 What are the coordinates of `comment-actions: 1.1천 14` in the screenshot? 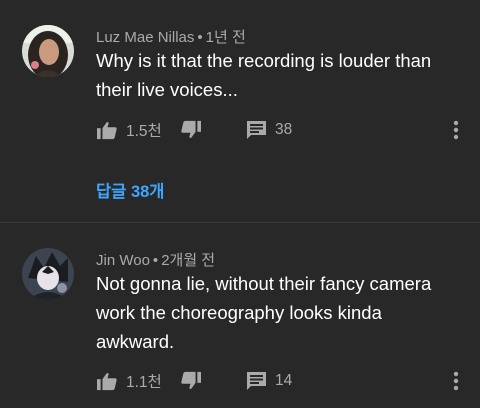 It's located at (240, 381).